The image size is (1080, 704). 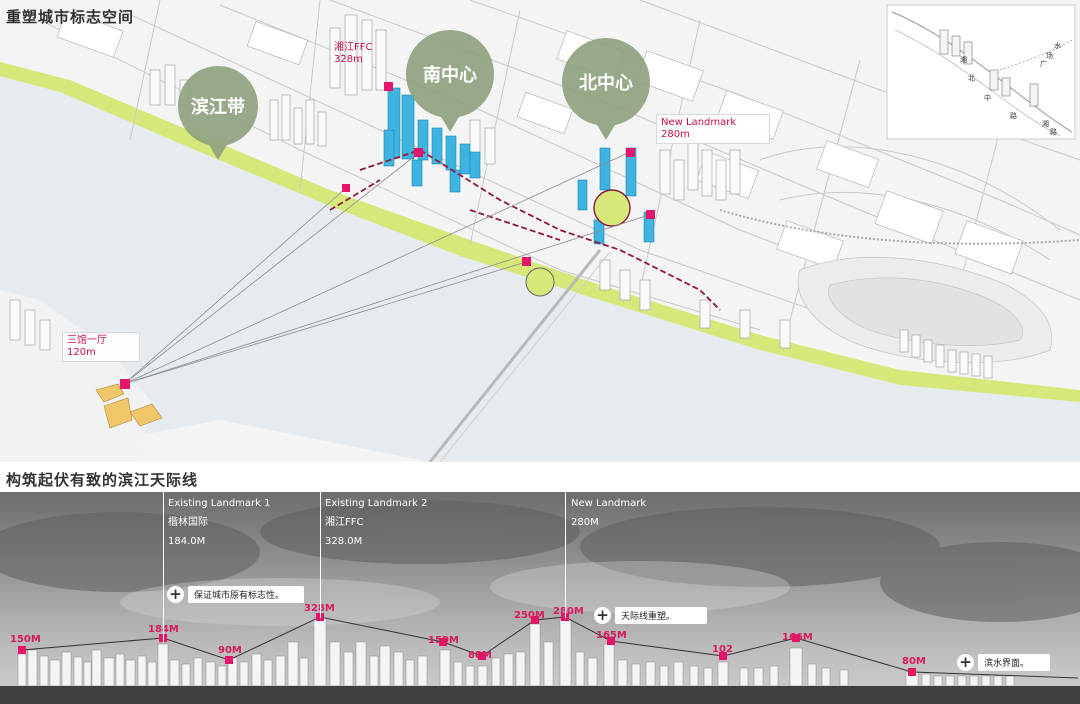 I want to click on landmark-title: New Landmark, so click(x=609, y=503).